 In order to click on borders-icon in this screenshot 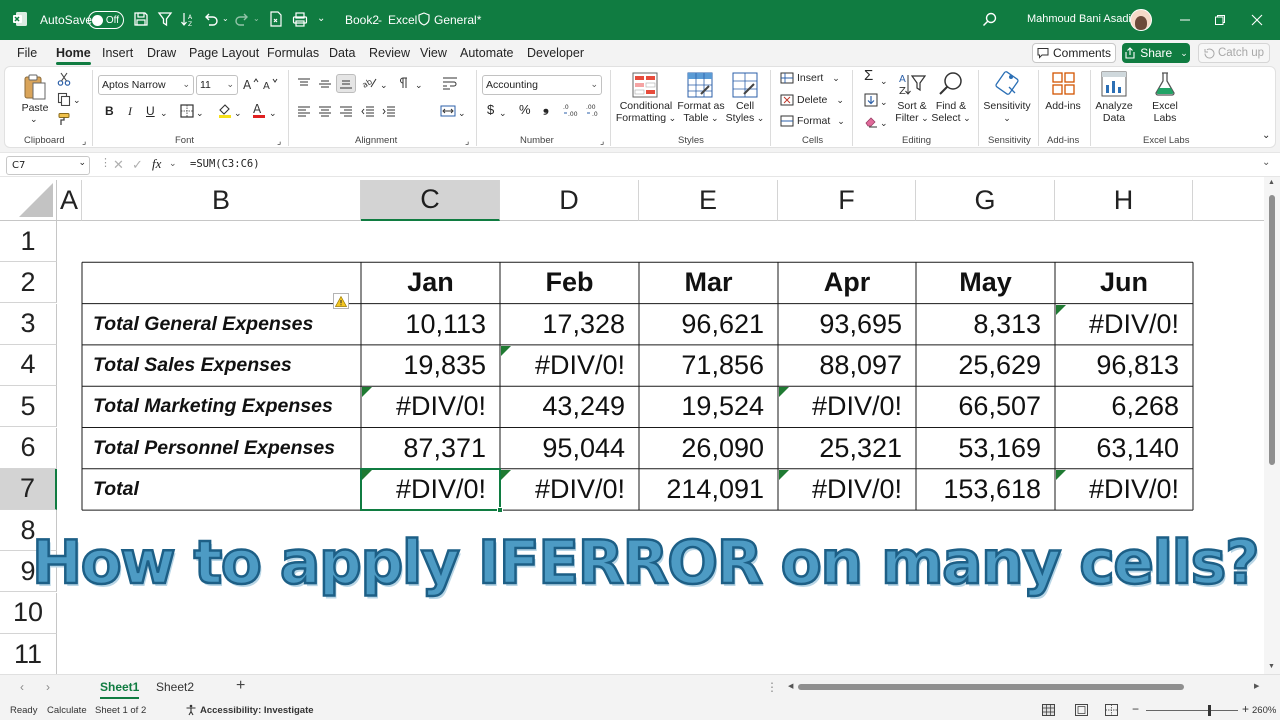, I will do `click(187, 113)`.